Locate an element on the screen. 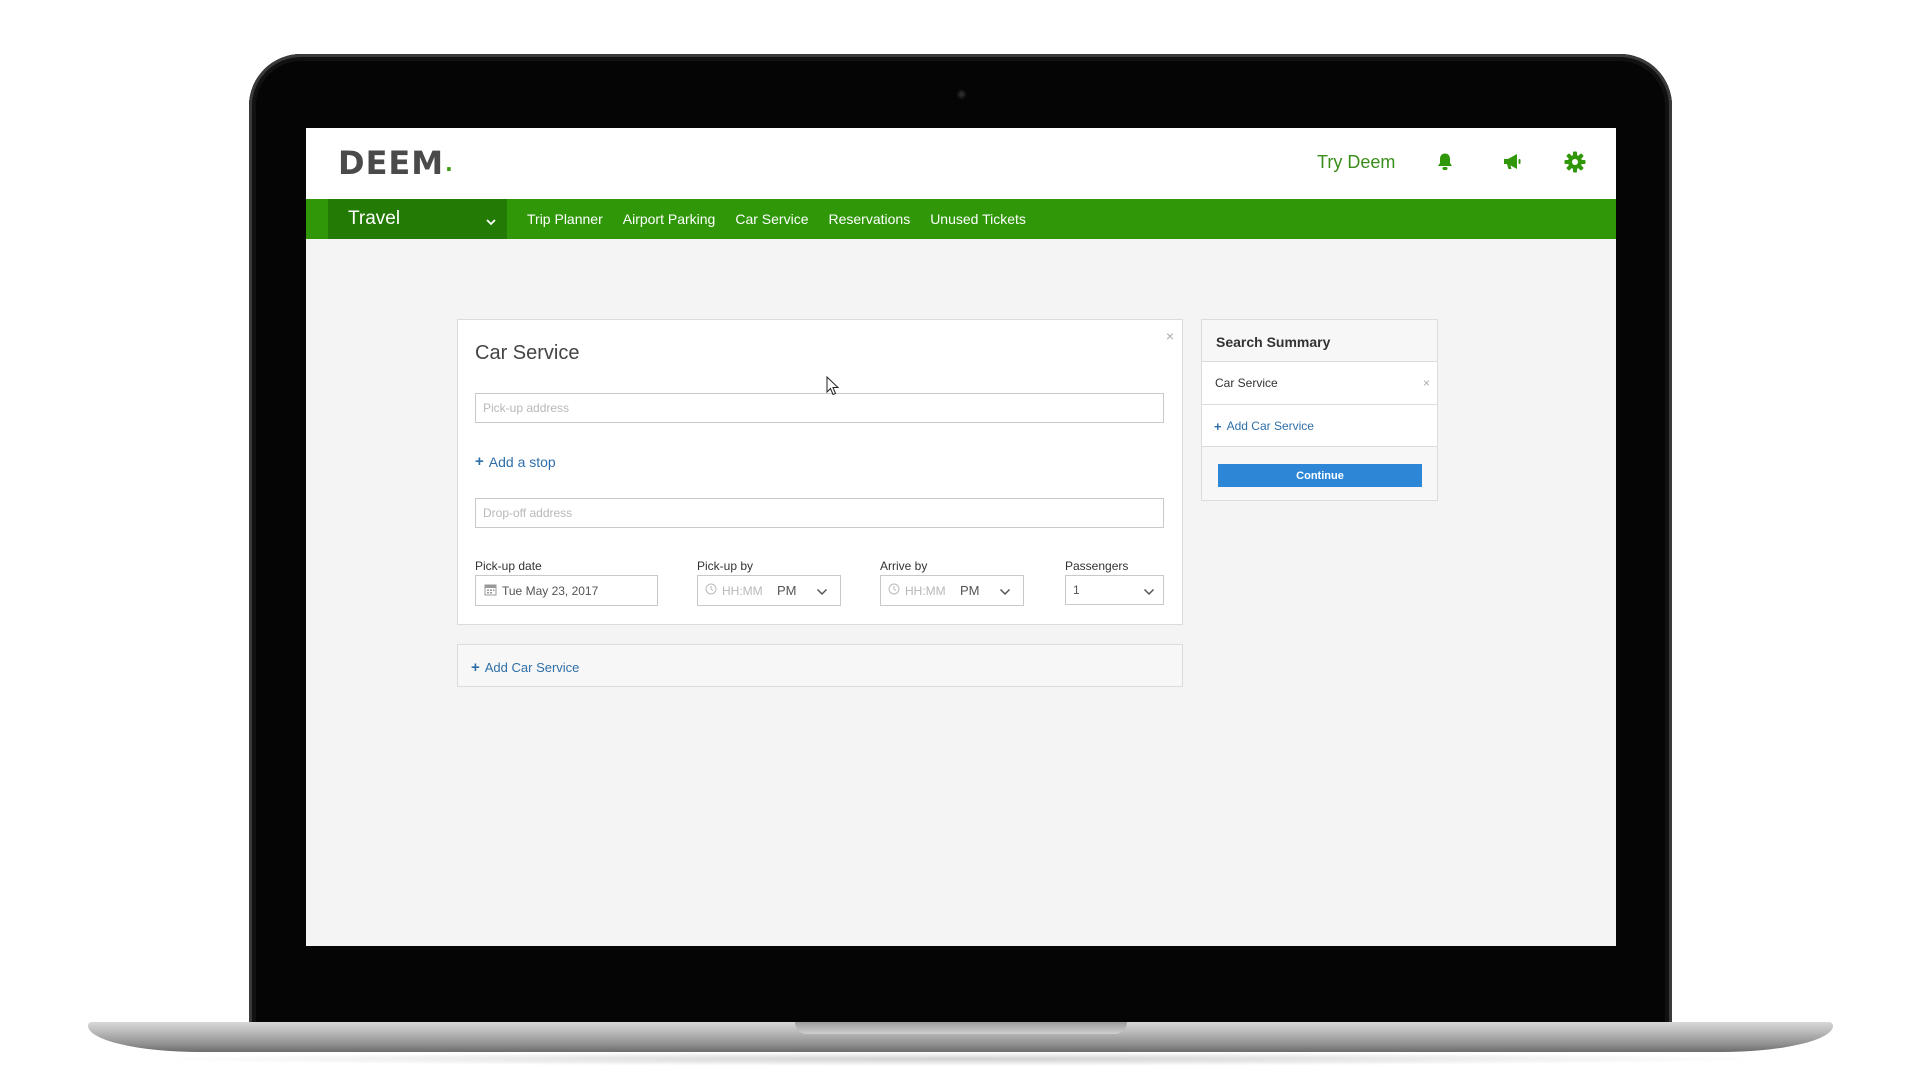 This screenshot has height=1080, width=1920. add-car-service-panel: + Add Car Service is located at coordinates (820, 665).